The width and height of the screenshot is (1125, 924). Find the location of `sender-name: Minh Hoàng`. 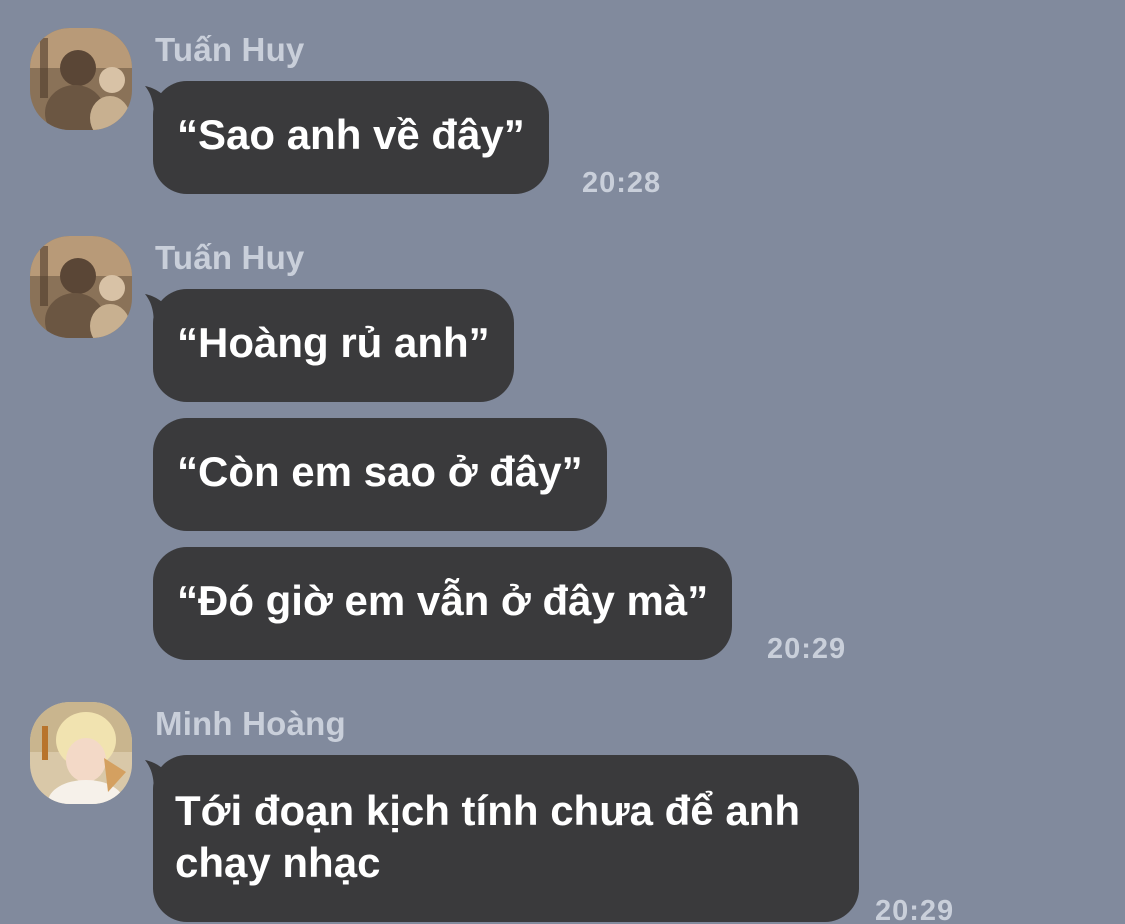

sender-name: Minh Hoàng is located at coordinates (250, 723).